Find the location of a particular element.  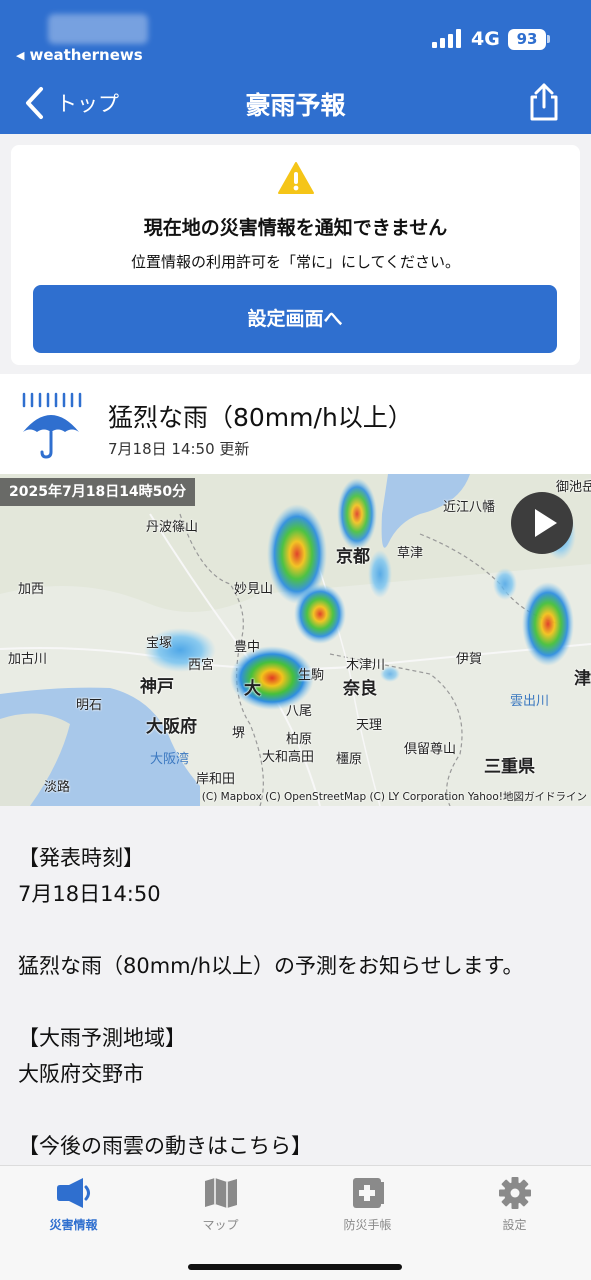

alert-message: 位置情報の利用許可を「常に」にしてください。 is located at coordinates (295, 262).